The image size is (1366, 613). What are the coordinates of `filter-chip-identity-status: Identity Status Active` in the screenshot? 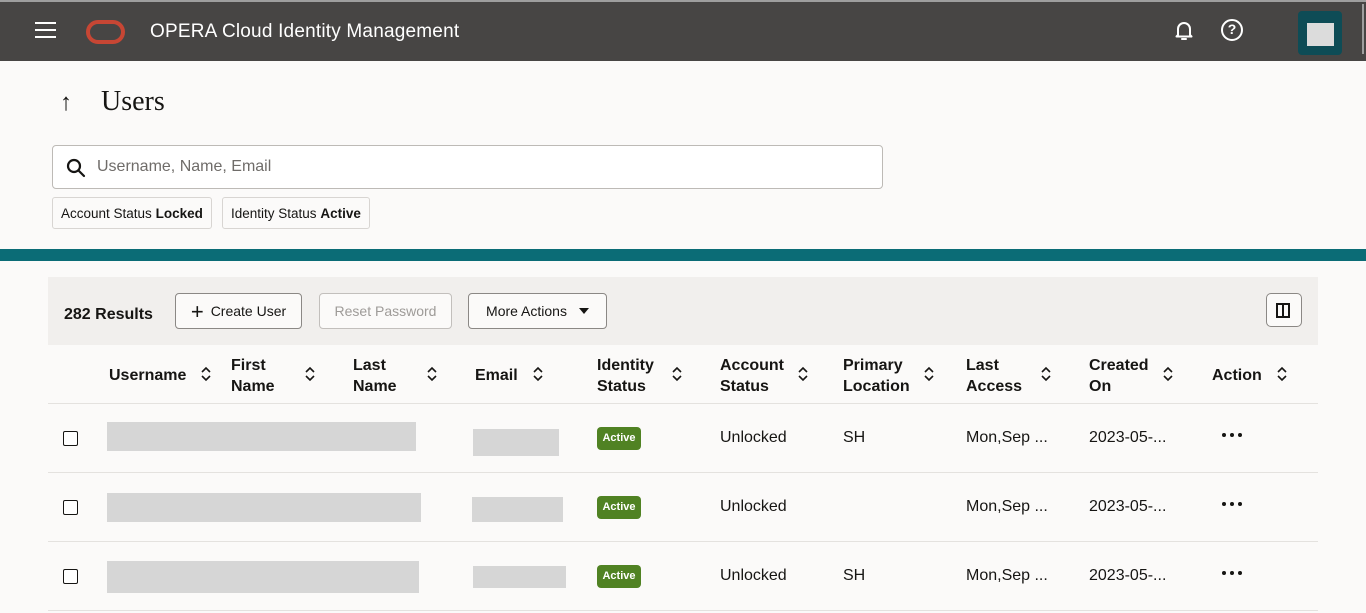 It's located at (296, 213).